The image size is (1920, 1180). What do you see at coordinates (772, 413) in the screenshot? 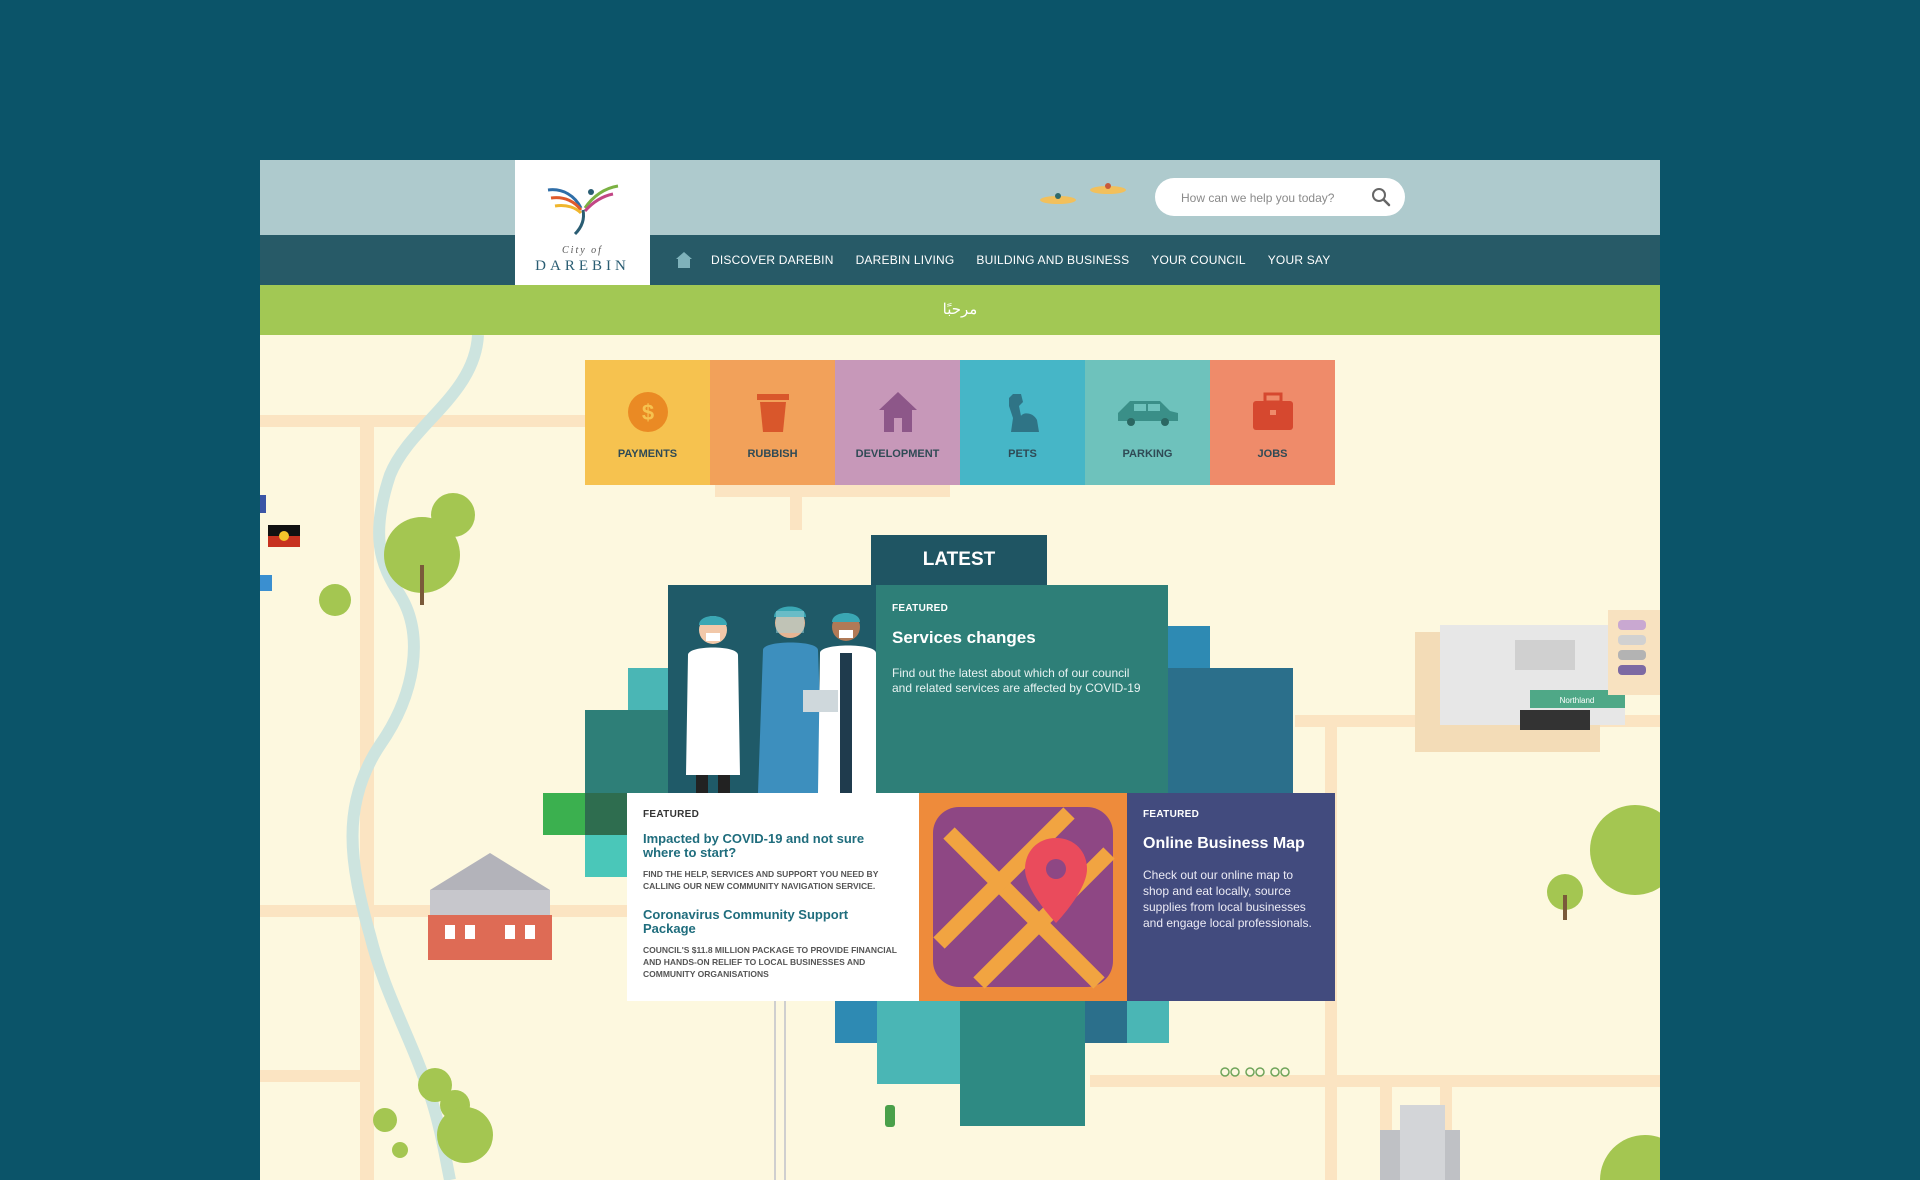
I see `bin-icon` at bounding box center [772, 413].